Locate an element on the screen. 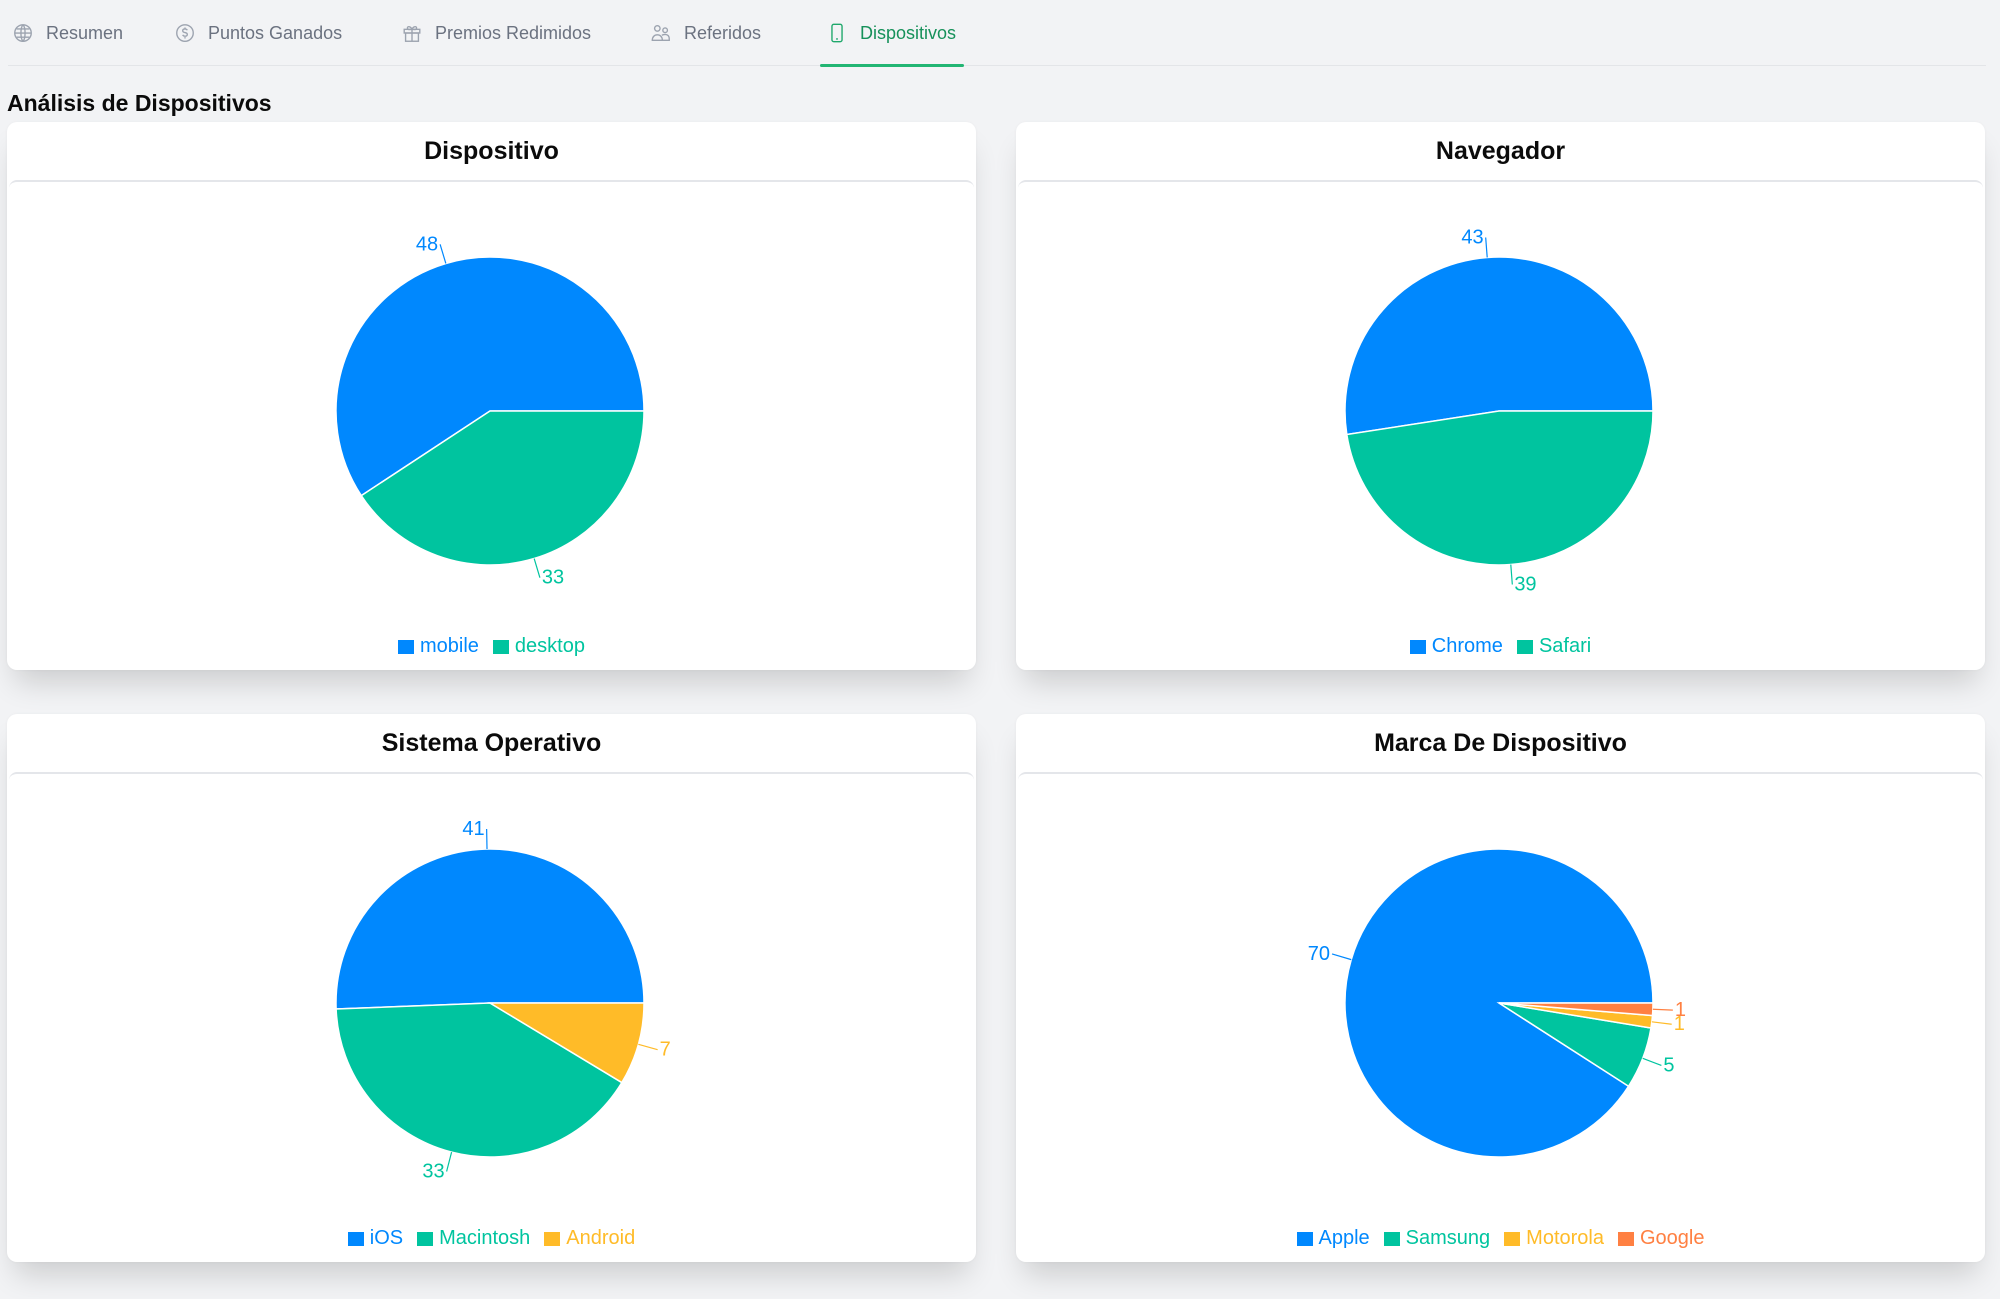  legend-label: Android is located at coordinates (601, 1238).